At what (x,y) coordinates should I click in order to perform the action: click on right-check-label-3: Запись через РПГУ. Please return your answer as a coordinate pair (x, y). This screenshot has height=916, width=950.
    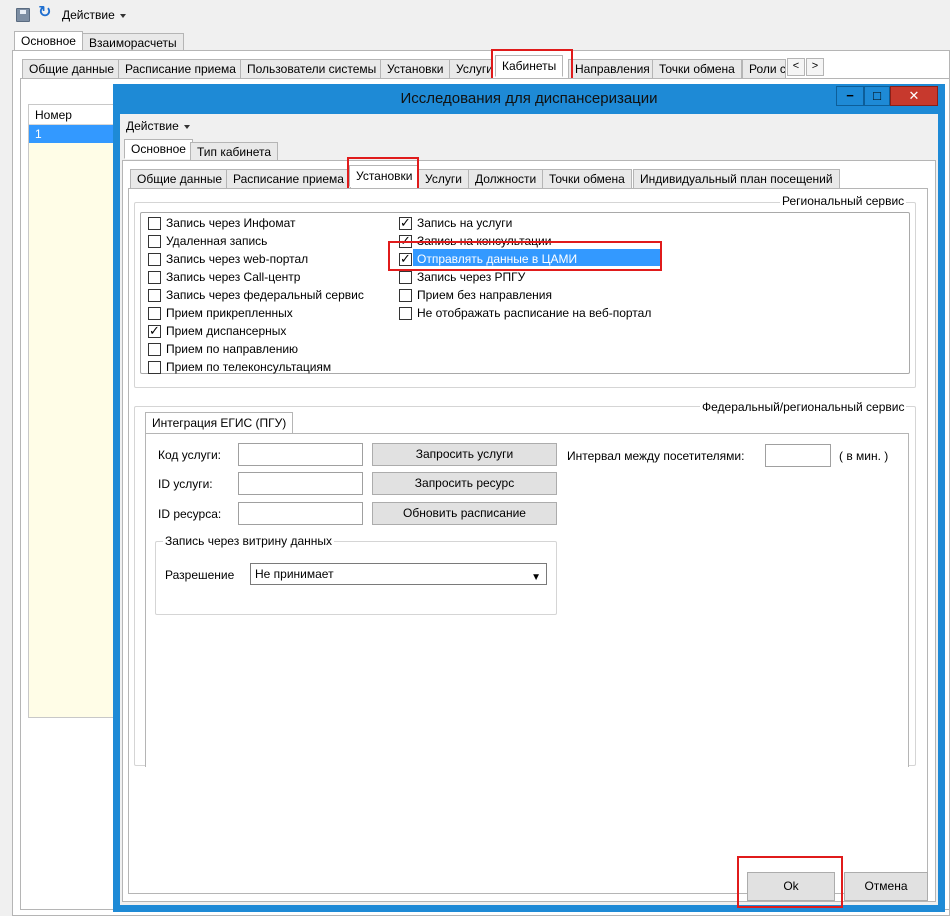
    Looking at the image, I should click on (471, 277).